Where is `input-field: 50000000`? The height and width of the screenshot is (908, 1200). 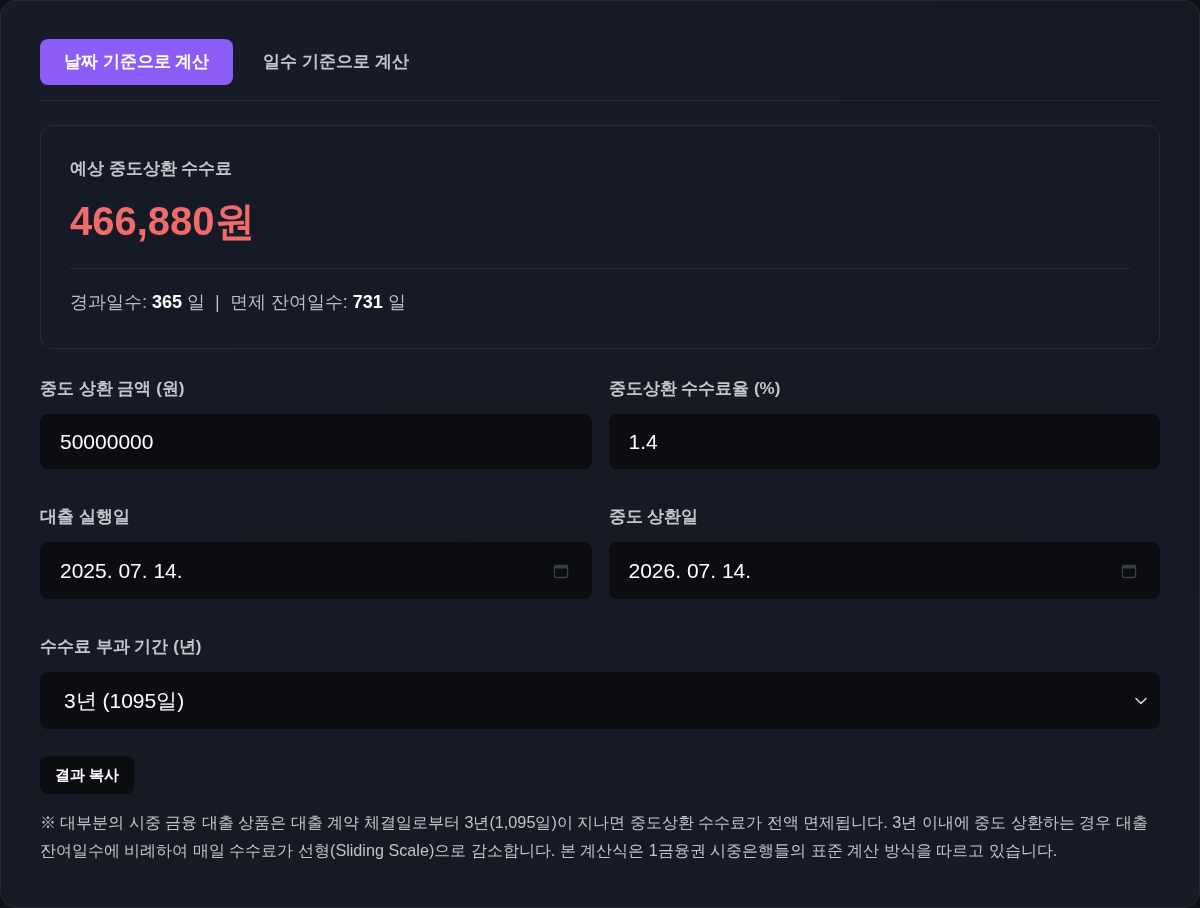 input-field: 50000000 is located at coordinates (316, 441).